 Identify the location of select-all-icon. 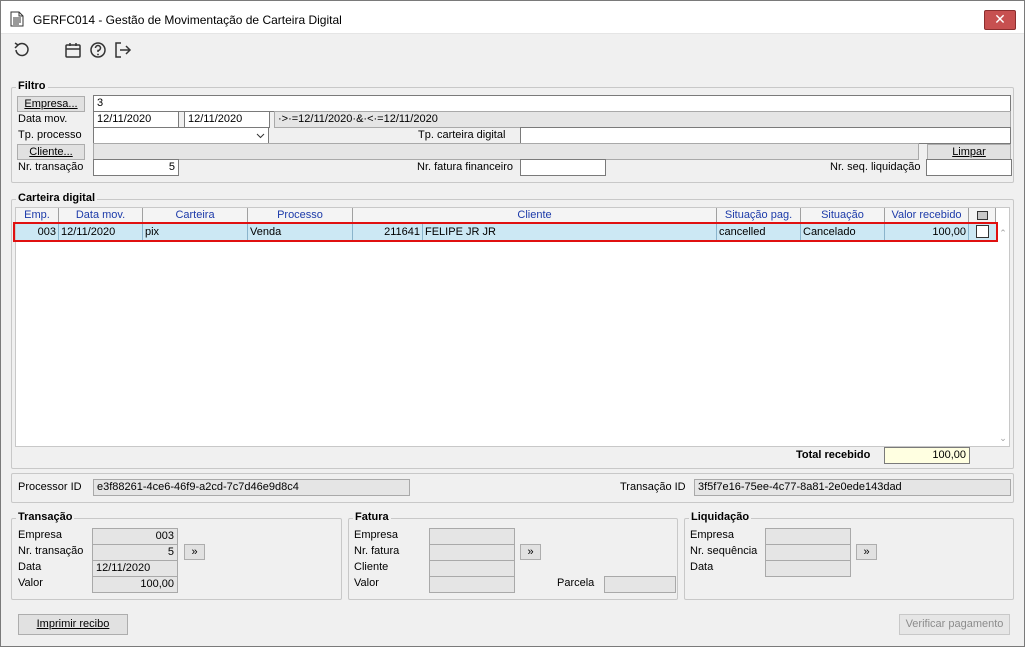
(982, 215).